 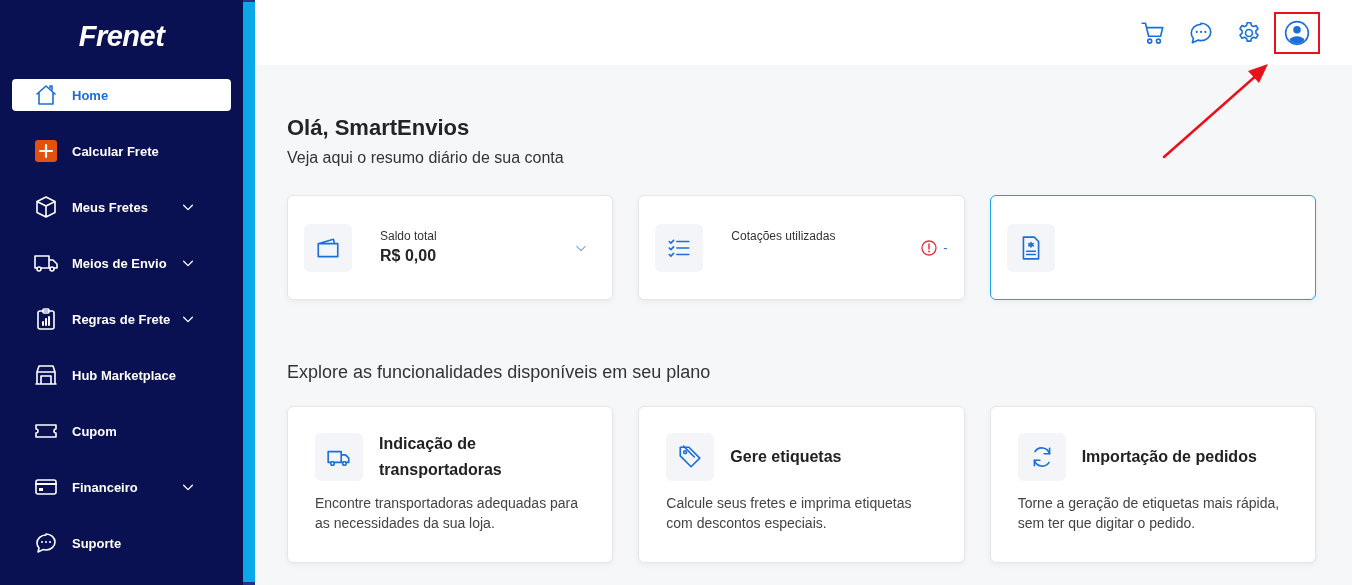 What do you see at coordinates (426, 158) in the screenshot?
I see `greeting-subtitle: Veja aqui o resumo diário de sua conta` at bounding box center [426, 158].